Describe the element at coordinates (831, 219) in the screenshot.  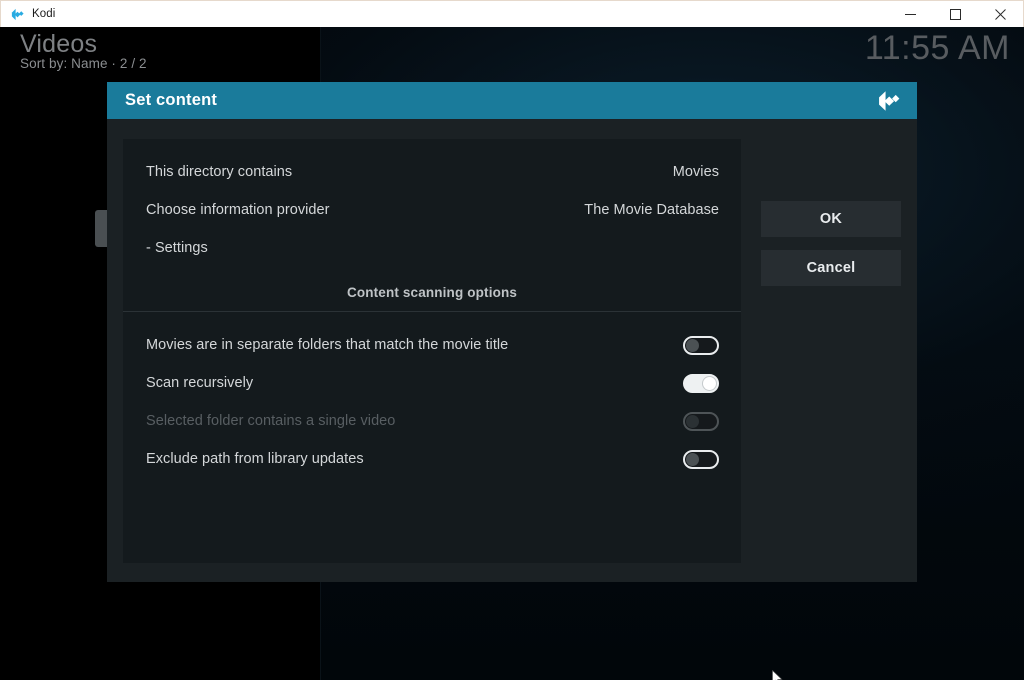
I see `ok-button: OK` at that location.